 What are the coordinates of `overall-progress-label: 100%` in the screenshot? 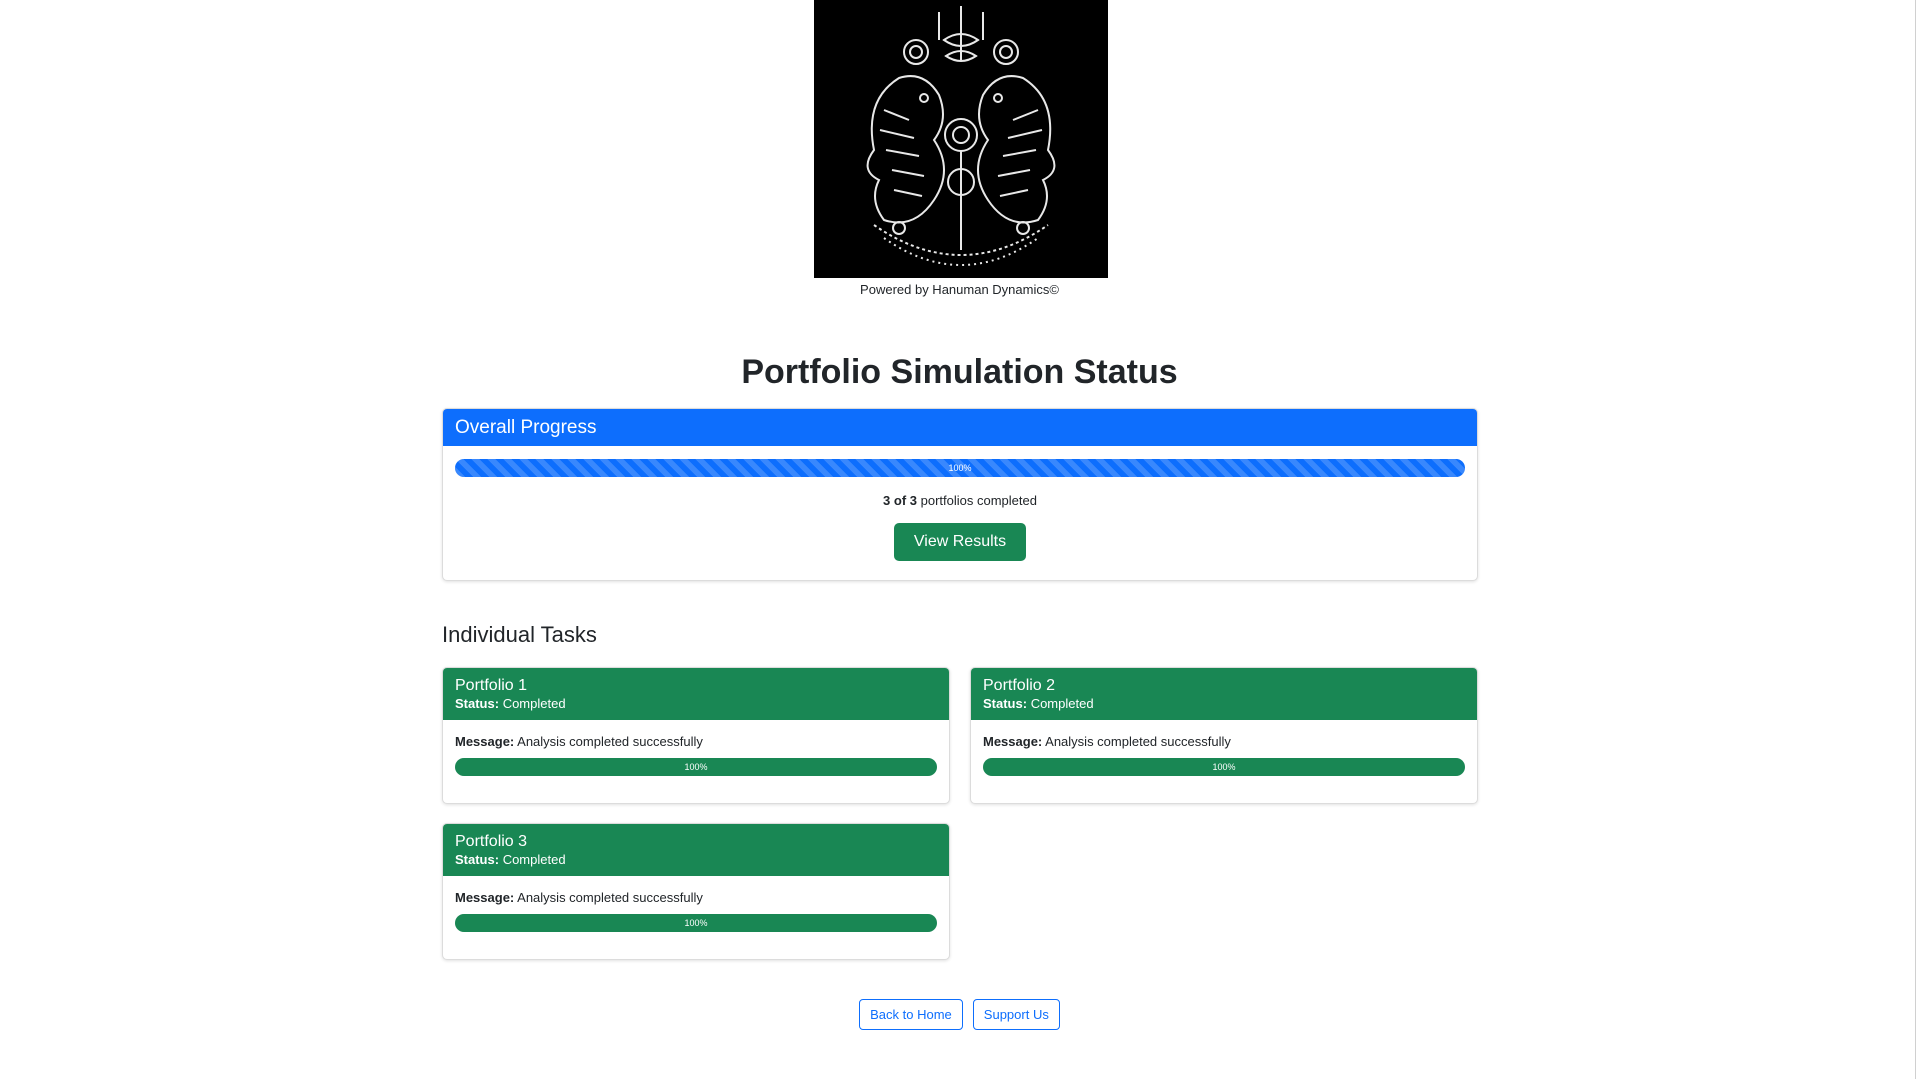 It's located at (960, 468).